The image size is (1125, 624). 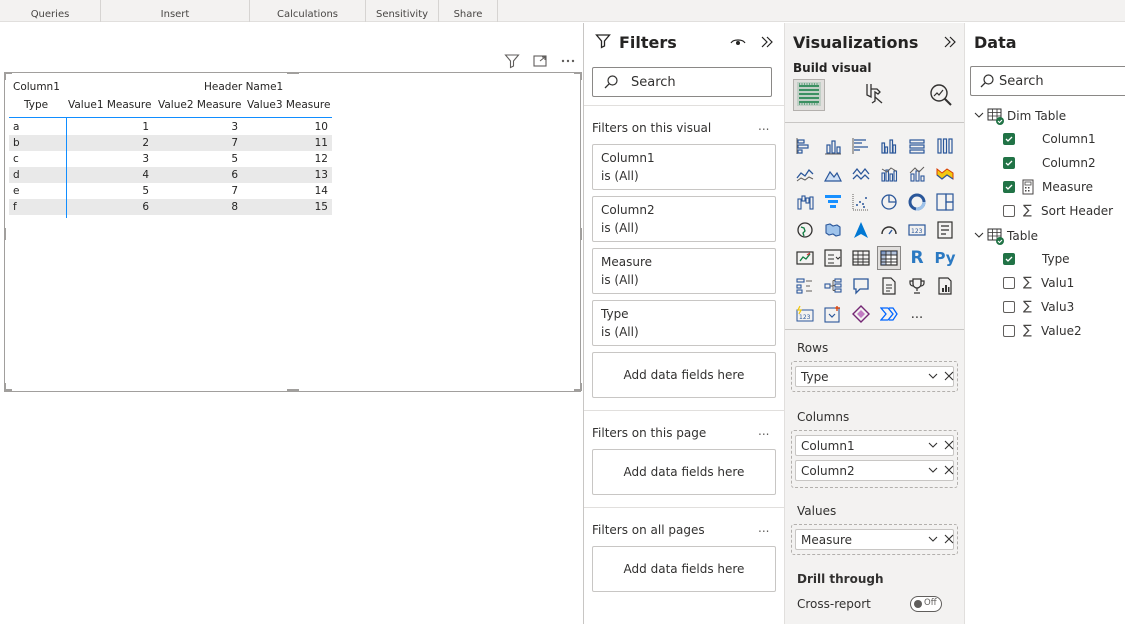 I want to click on line-chart-icon, so click(x=805, y=174).